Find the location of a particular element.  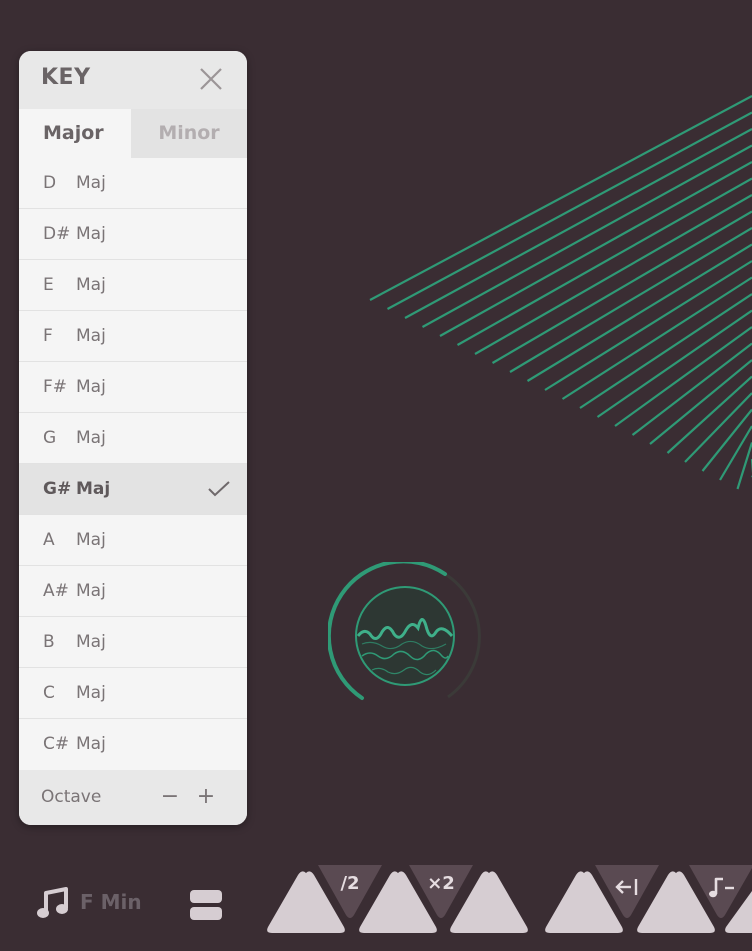

layout-toggle-button is located at coordinates (206, 905).